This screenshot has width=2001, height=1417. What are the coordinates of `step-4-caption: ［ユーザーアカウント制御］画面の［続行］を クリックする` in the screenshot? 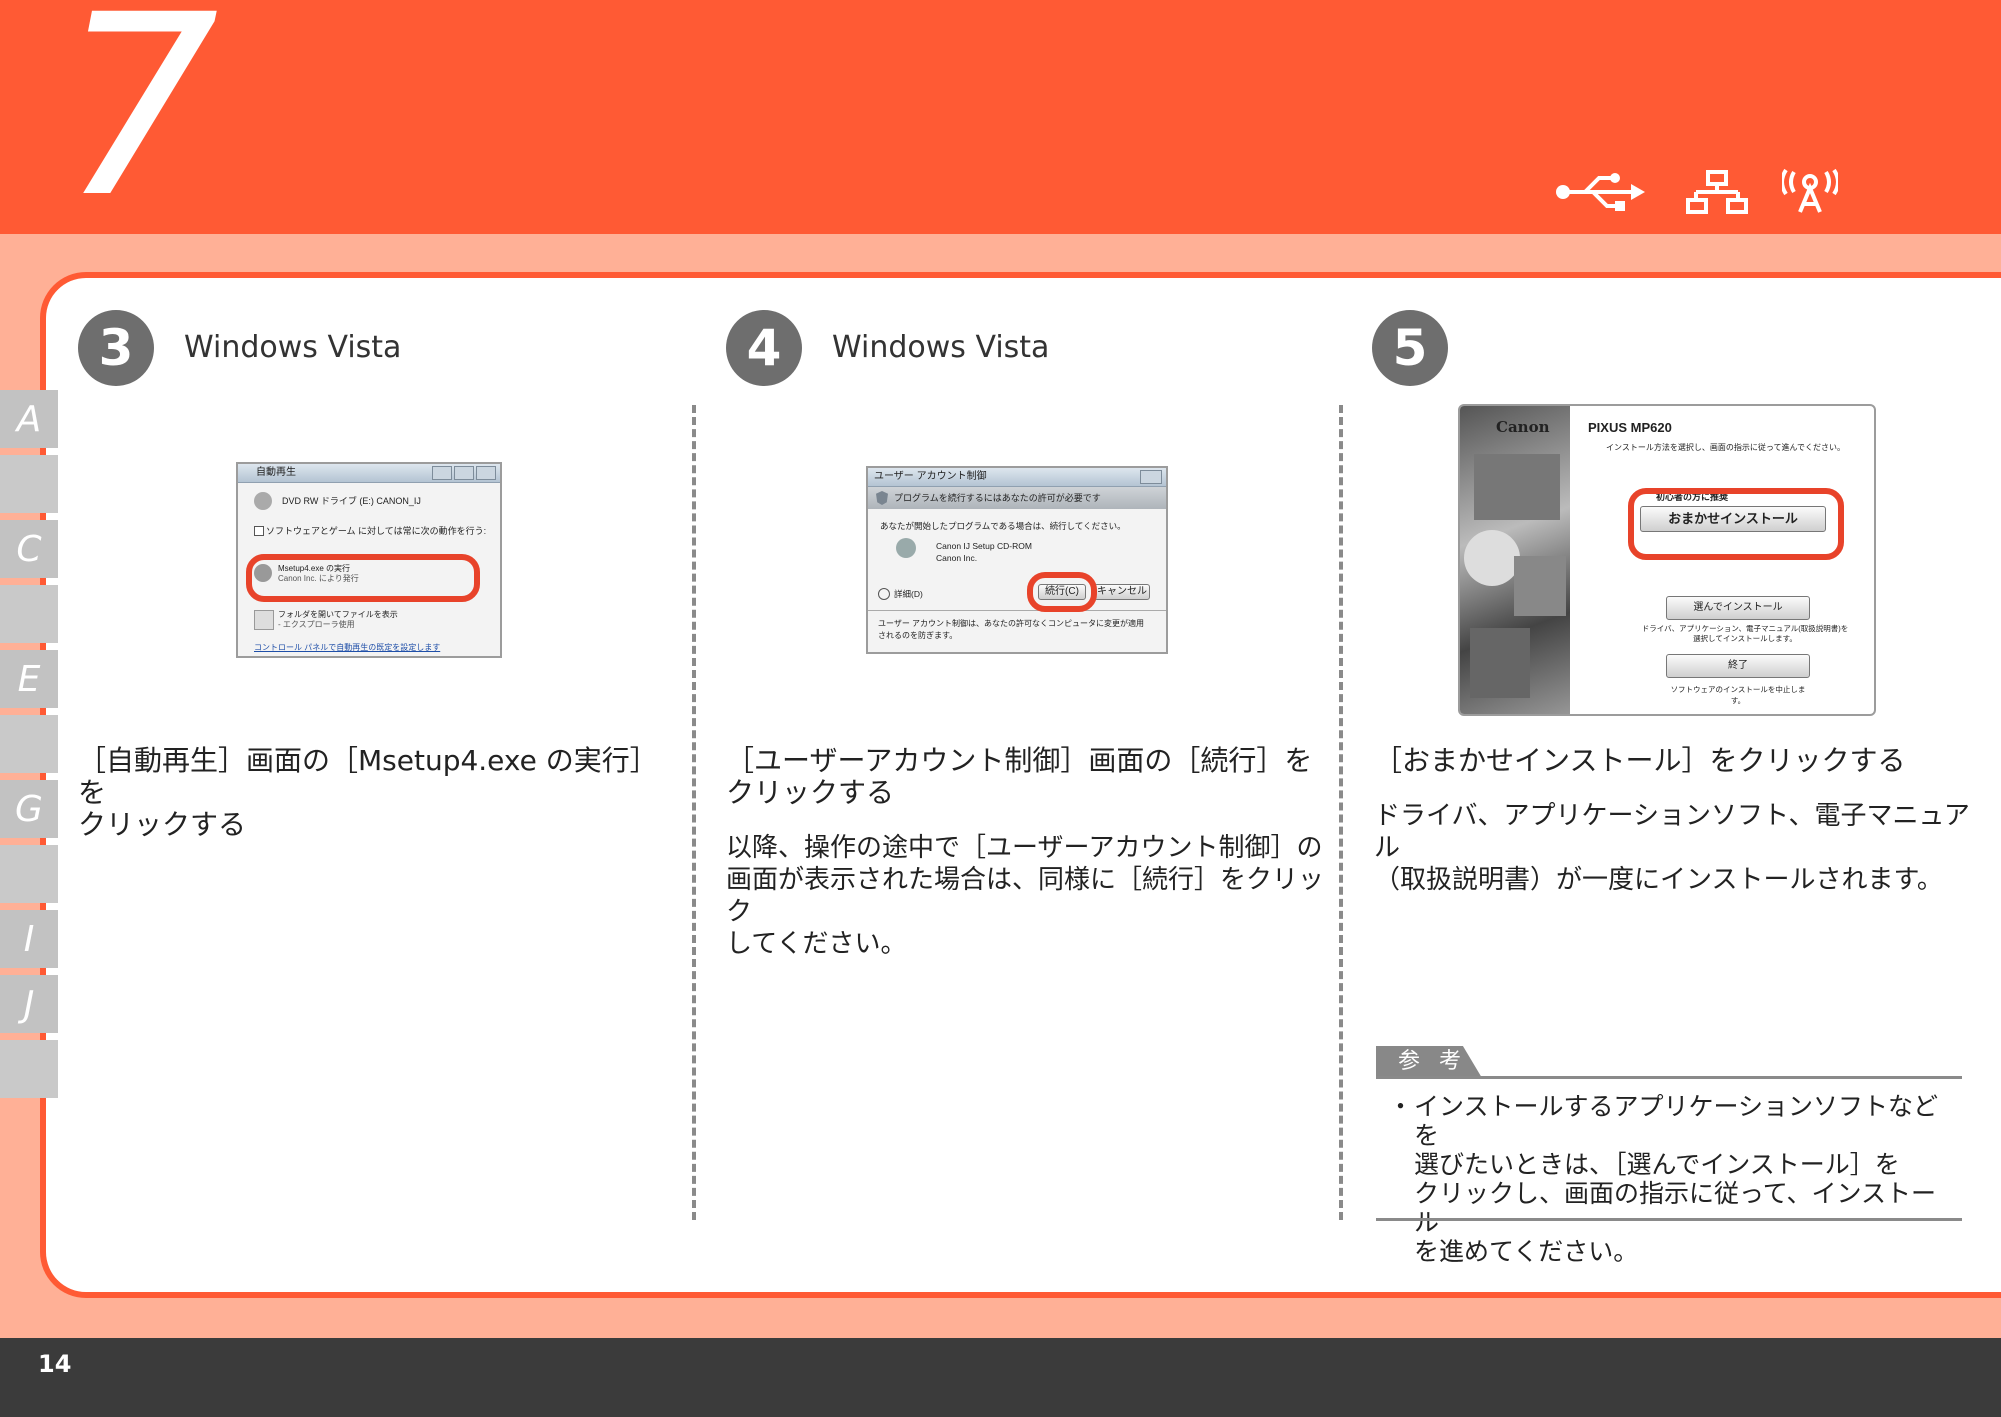 It's located at (1026, 777).